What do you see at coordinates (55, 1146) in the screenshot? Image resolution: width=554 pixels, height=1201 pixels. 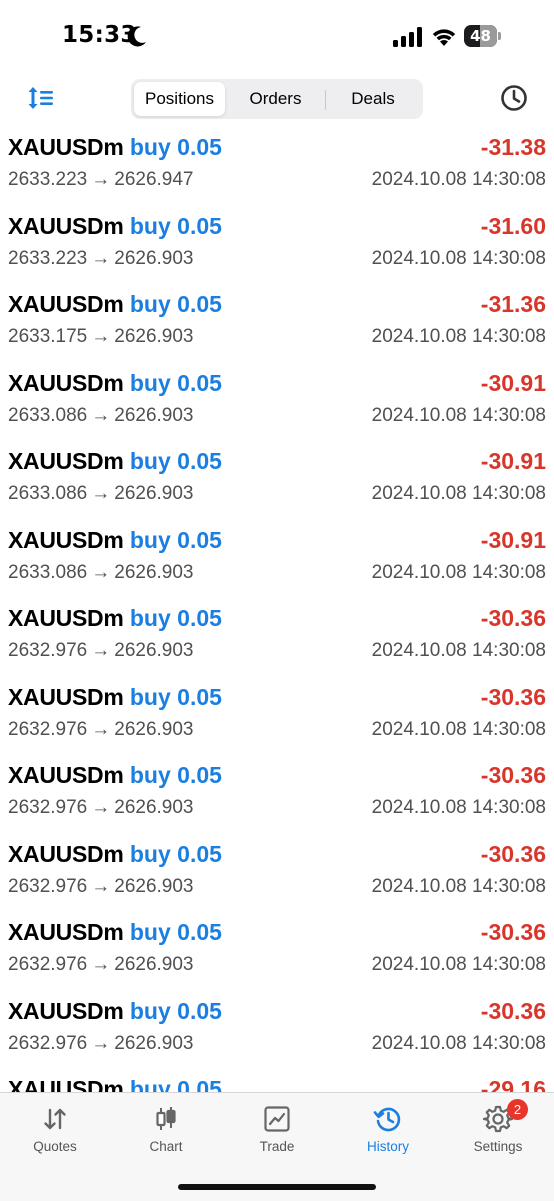 I see `tab-quotes-label: Quotes` at bounding box center [55, 1146].